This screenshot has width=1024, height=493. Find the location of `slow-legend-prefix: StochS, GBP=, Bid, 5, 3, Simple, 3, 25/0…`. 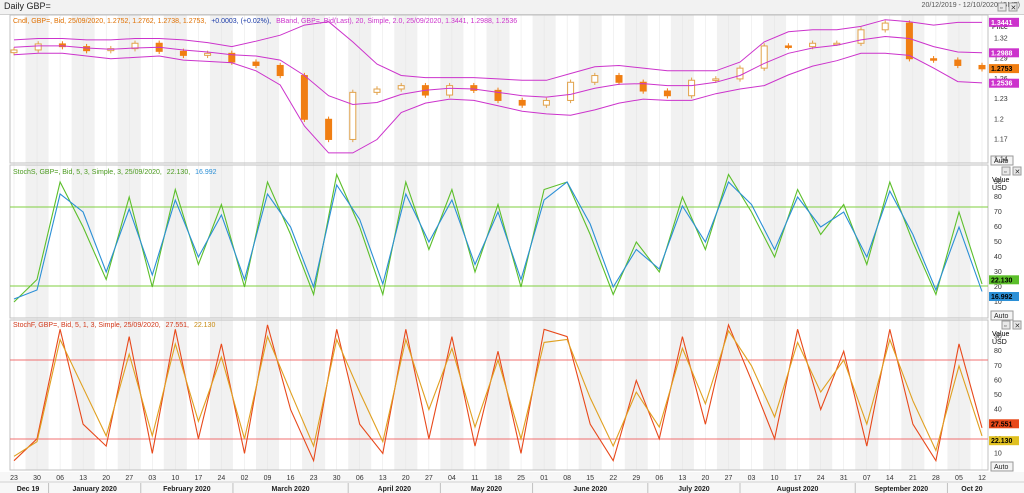

slow-legend-prefix: StochS, GBP=, Bid, 5, 3, Simple, 3, 25/0… is located at coordinates (87, 172).